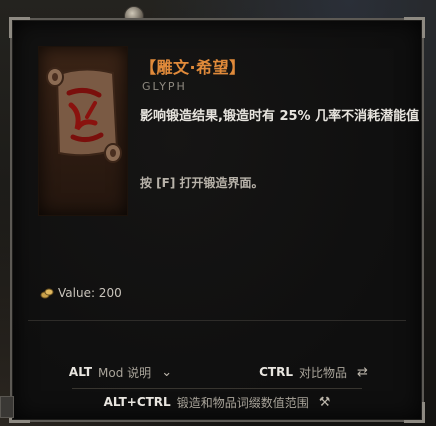 The image size is (436, 426). I want to click on ctrl-compare: CTRL 对比物品 ⇄, so click(313, 372).